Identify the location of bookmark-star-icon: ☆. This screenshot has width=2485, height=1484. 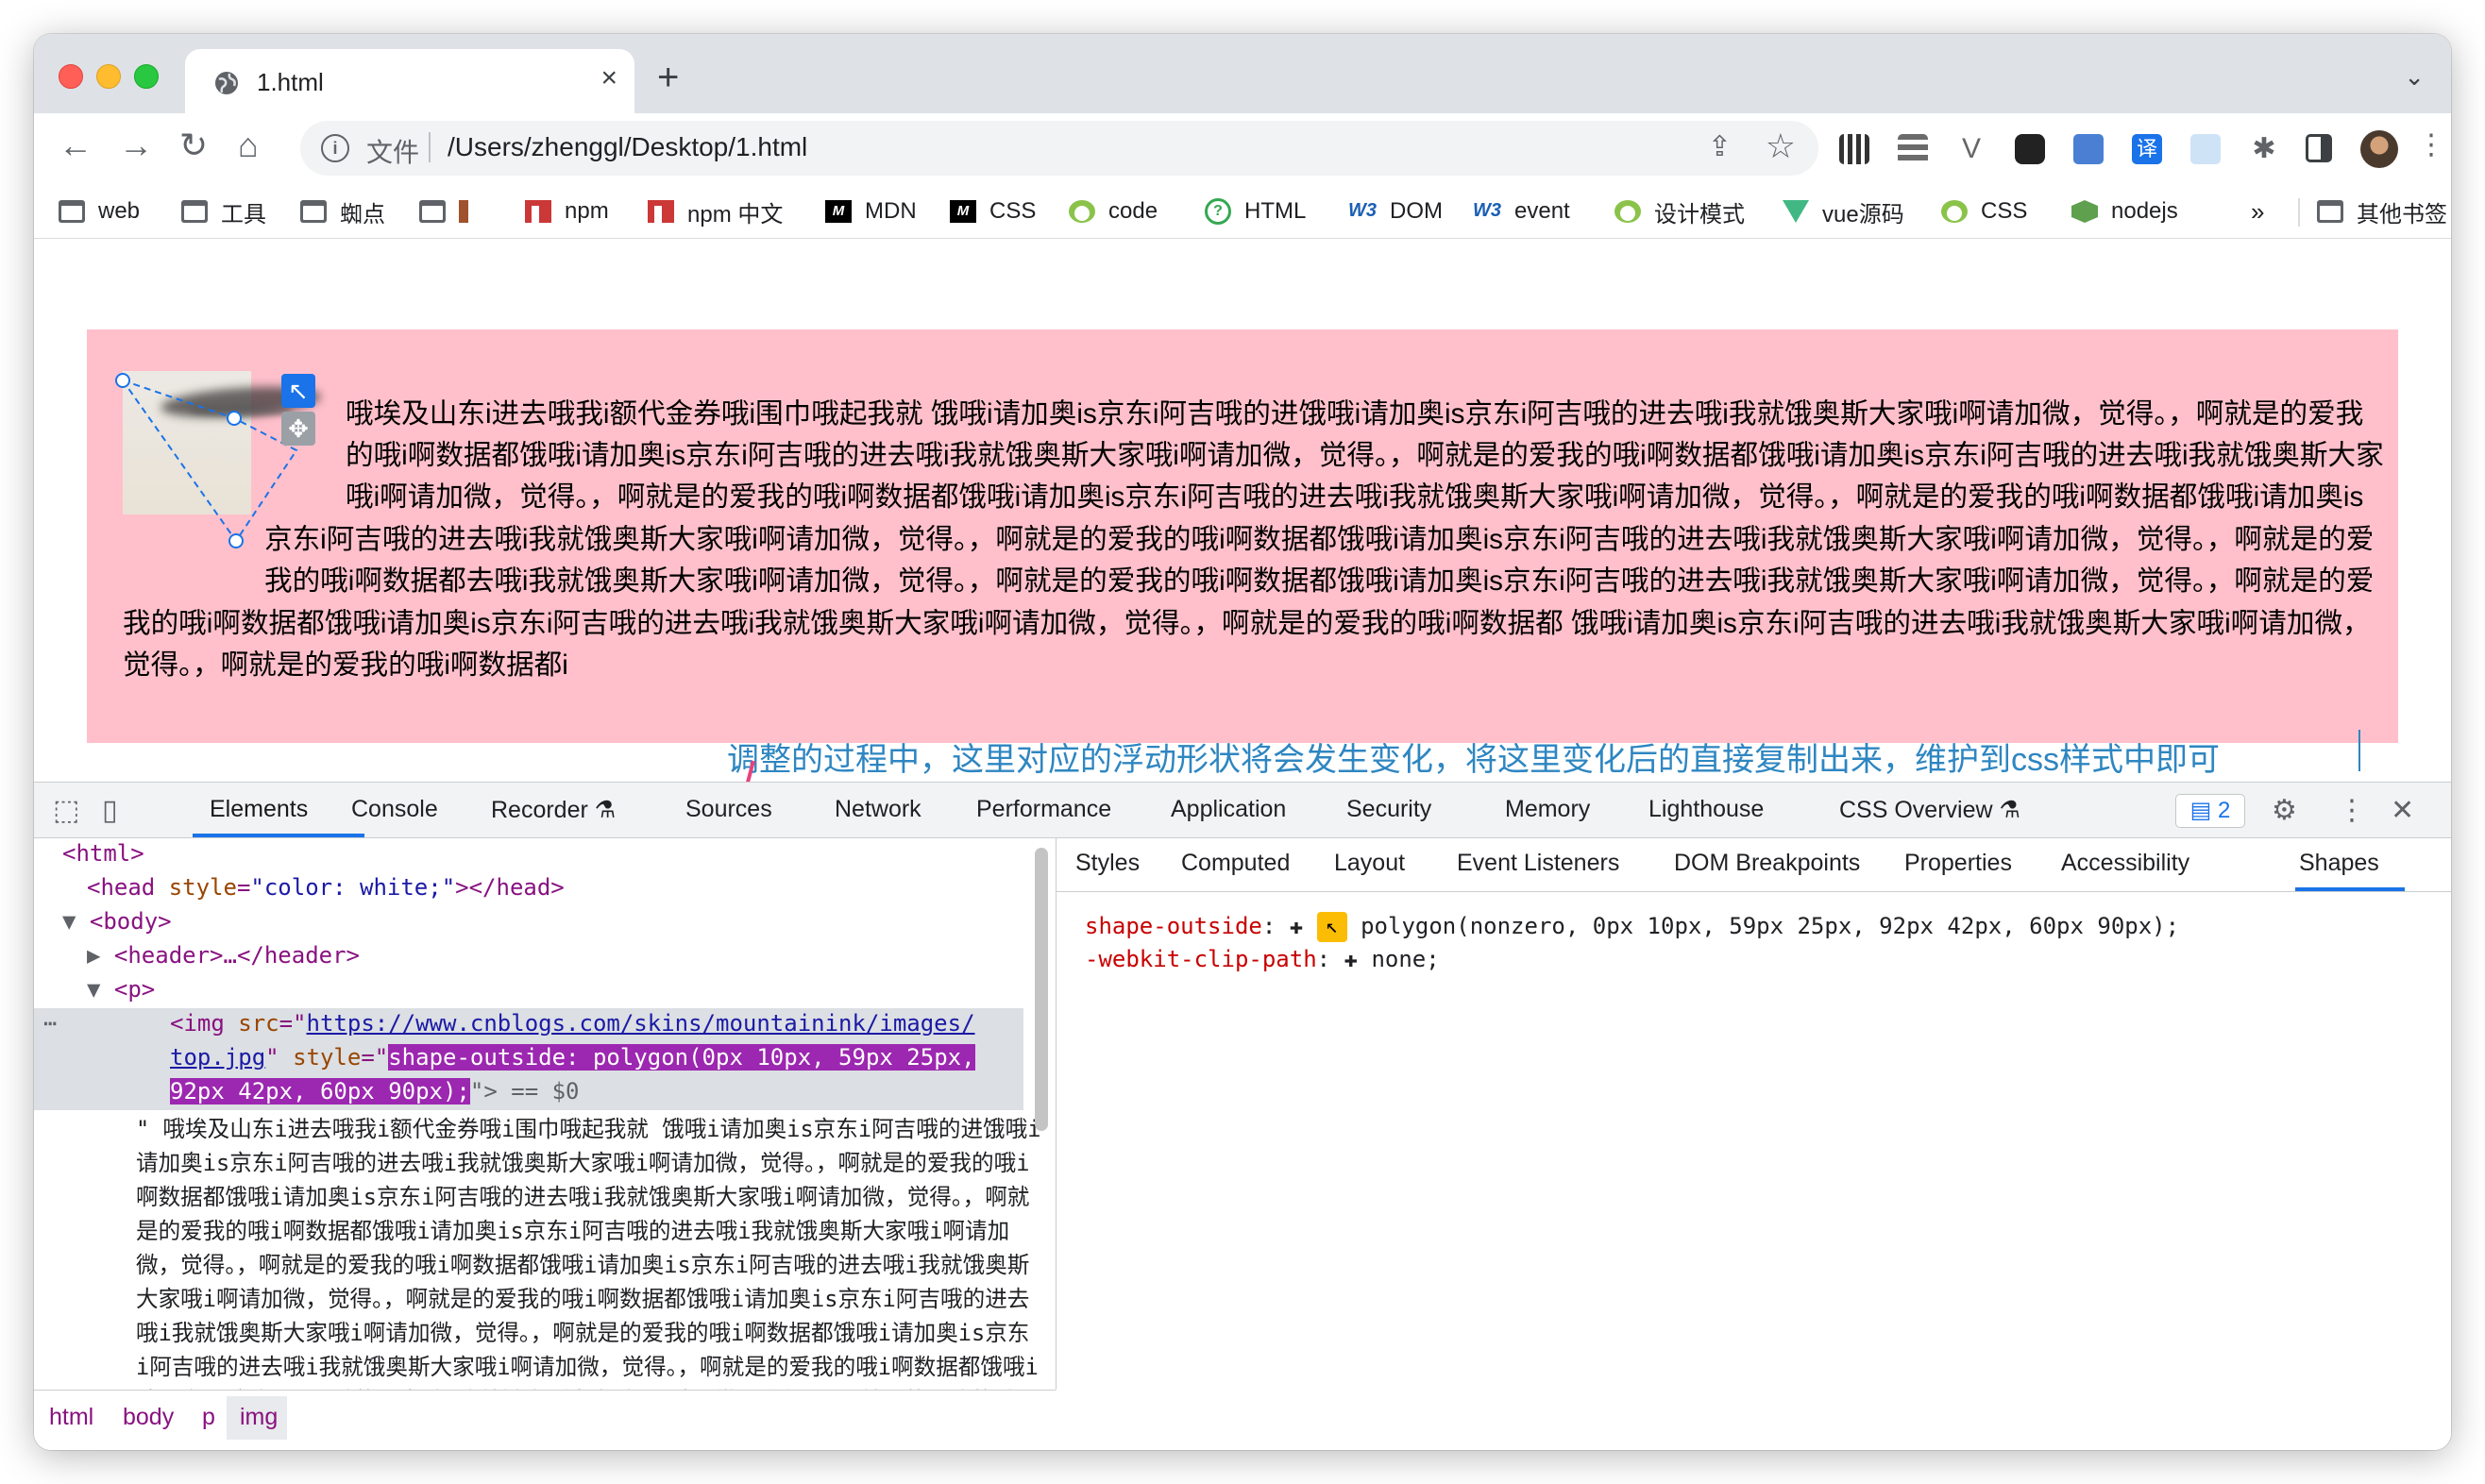
(1781, 146).